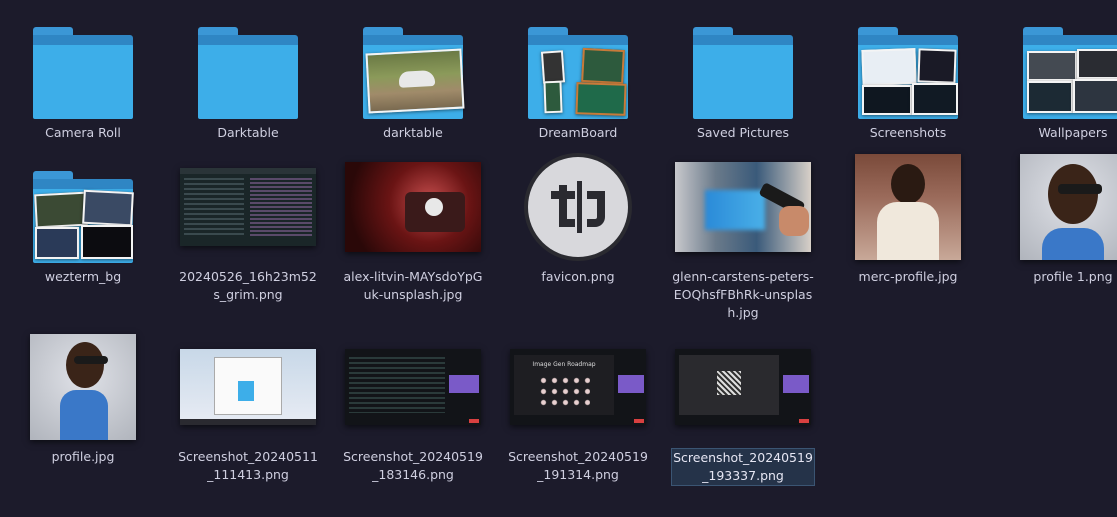 The width and height of the screenshot is (1117, 517). What do you see at coordinates (578, 465) in the screenshot?
I see `item-label: Screenshot_20240519_191314.png` at bounding box center [578, 465].